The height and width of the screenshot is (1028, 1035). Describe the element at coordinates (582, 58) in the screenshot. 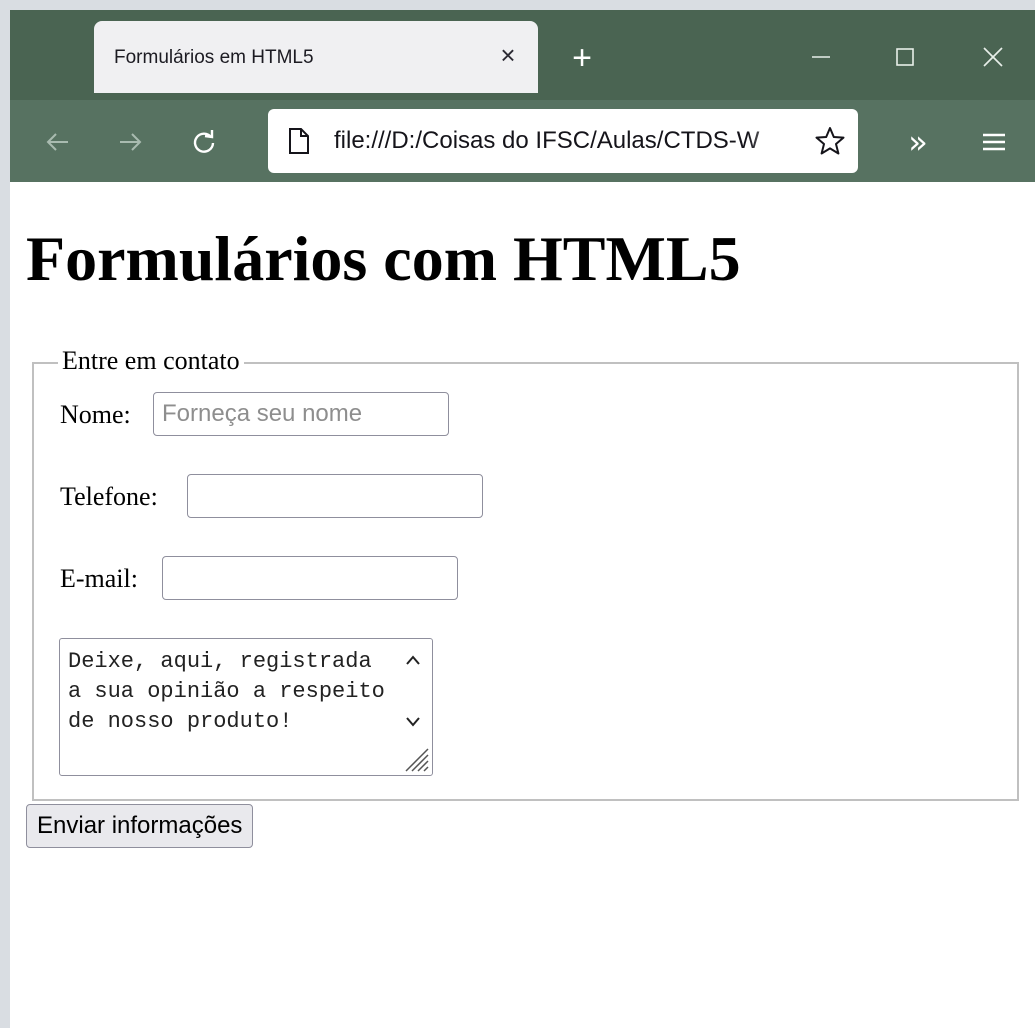

I see `new-tab-icon: +` at that location.